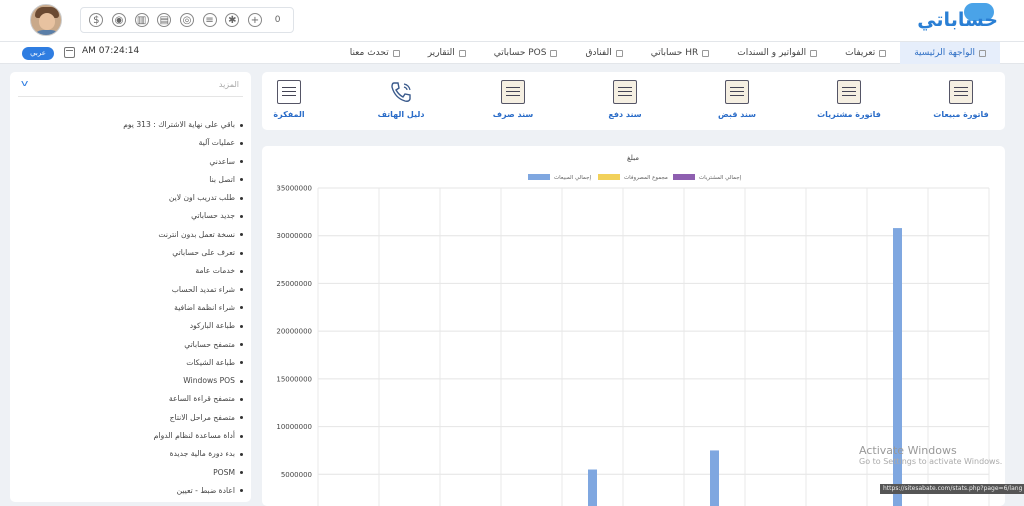 This screenshot has height=506, width=1024. I want to click on sidebar-link-item: أداة مساعدة لنظام الدوام, so click(183, 436).